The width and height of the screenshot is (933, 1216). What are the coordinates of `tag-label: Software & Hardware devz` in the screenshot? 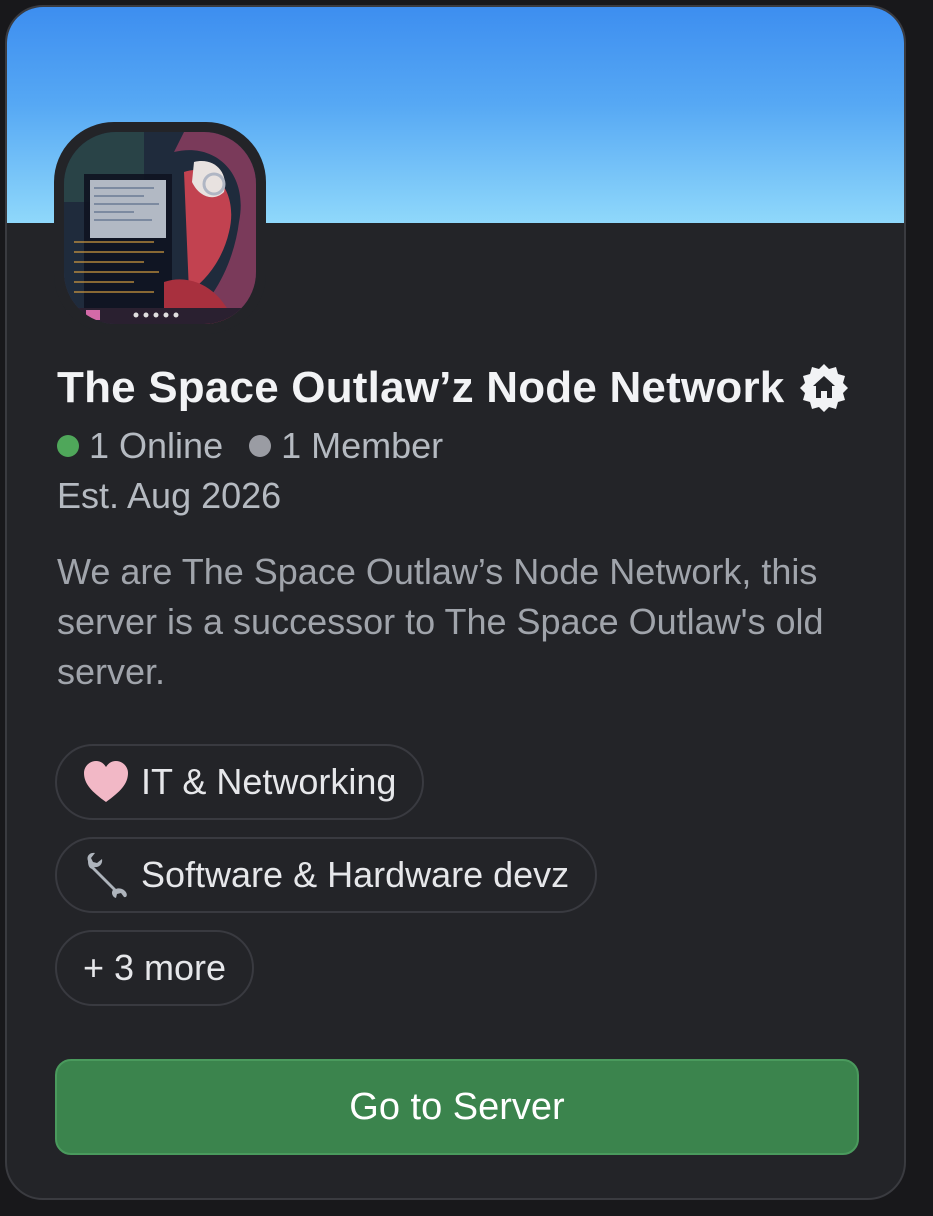 It's located at (355, 874).